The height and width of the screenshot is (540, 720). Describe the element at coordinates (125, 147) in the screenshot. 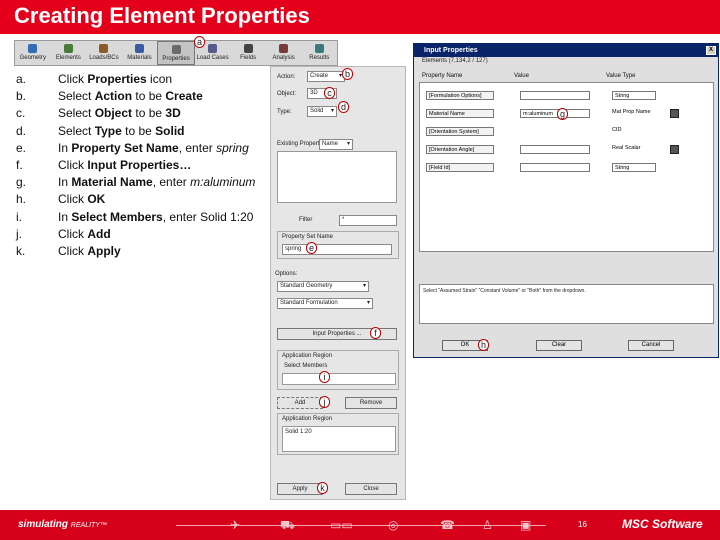

I see `step-text: Property Set Name` at that location.